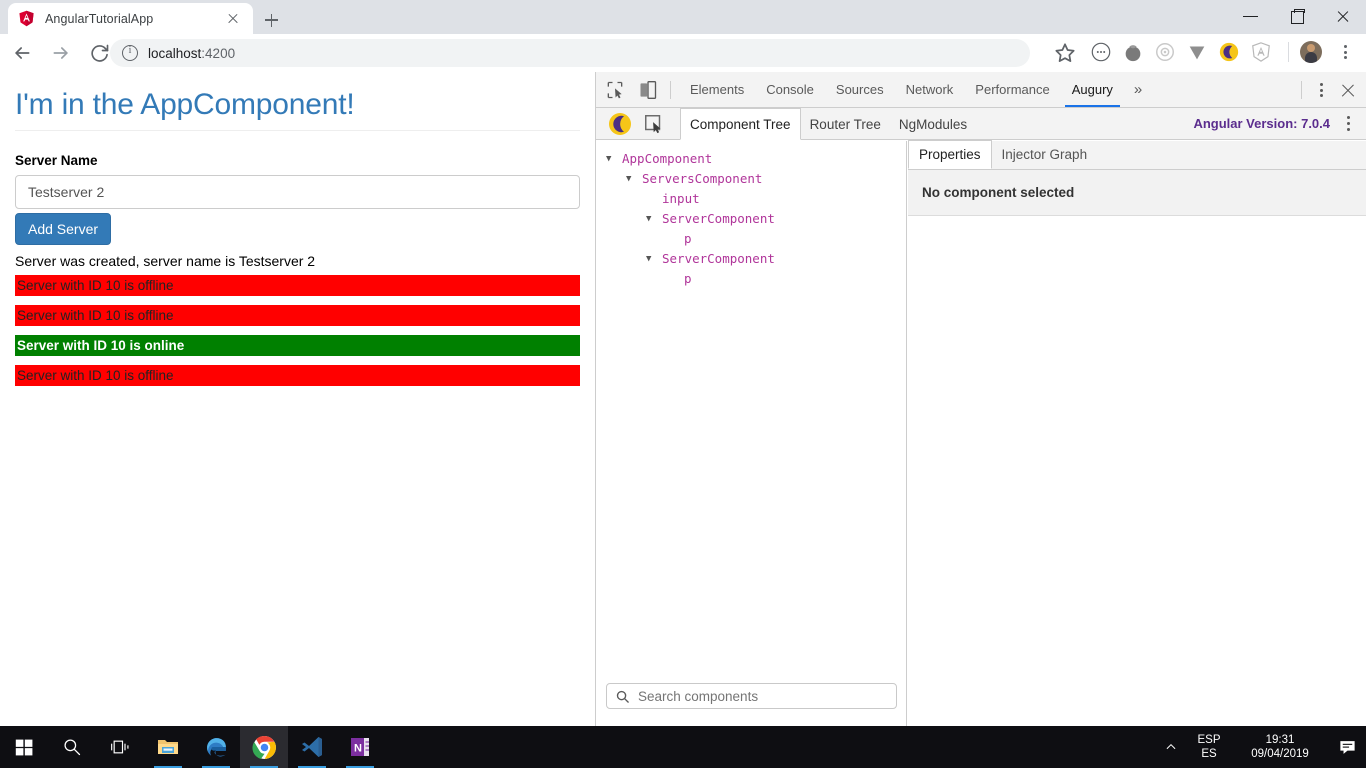  What do you see at coordinates (845, 124) in the screenshot?
I see `tab-router-tree: Router Tree` at bounding box center [845, 124].